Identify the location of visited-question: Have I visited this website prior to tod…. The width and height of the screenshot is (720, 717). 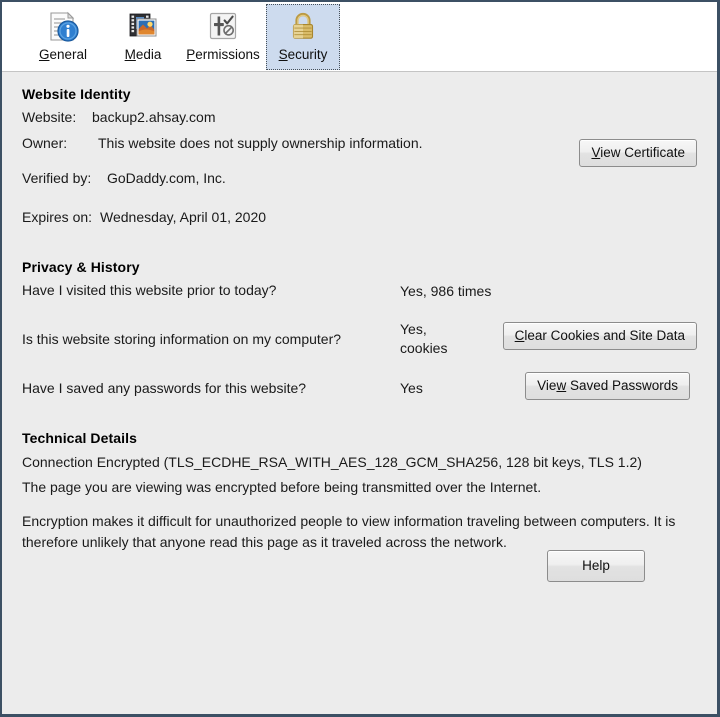
(149, 290).